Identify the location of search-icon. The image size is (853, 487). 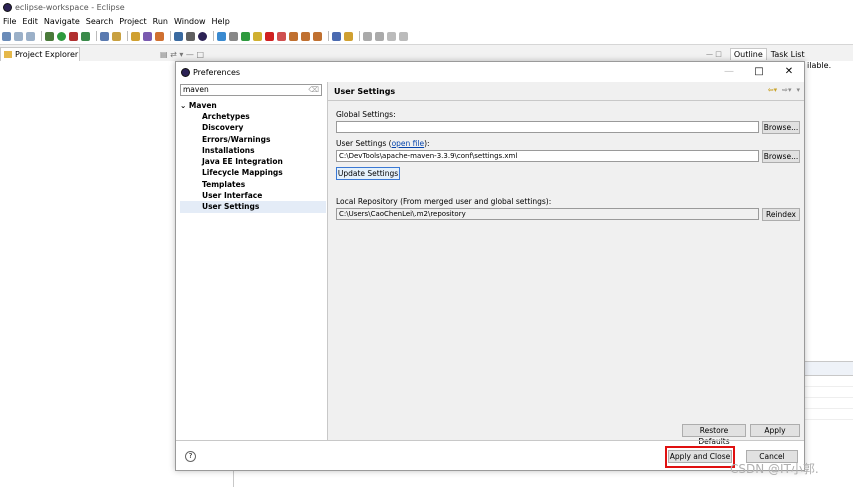
(159, 36).